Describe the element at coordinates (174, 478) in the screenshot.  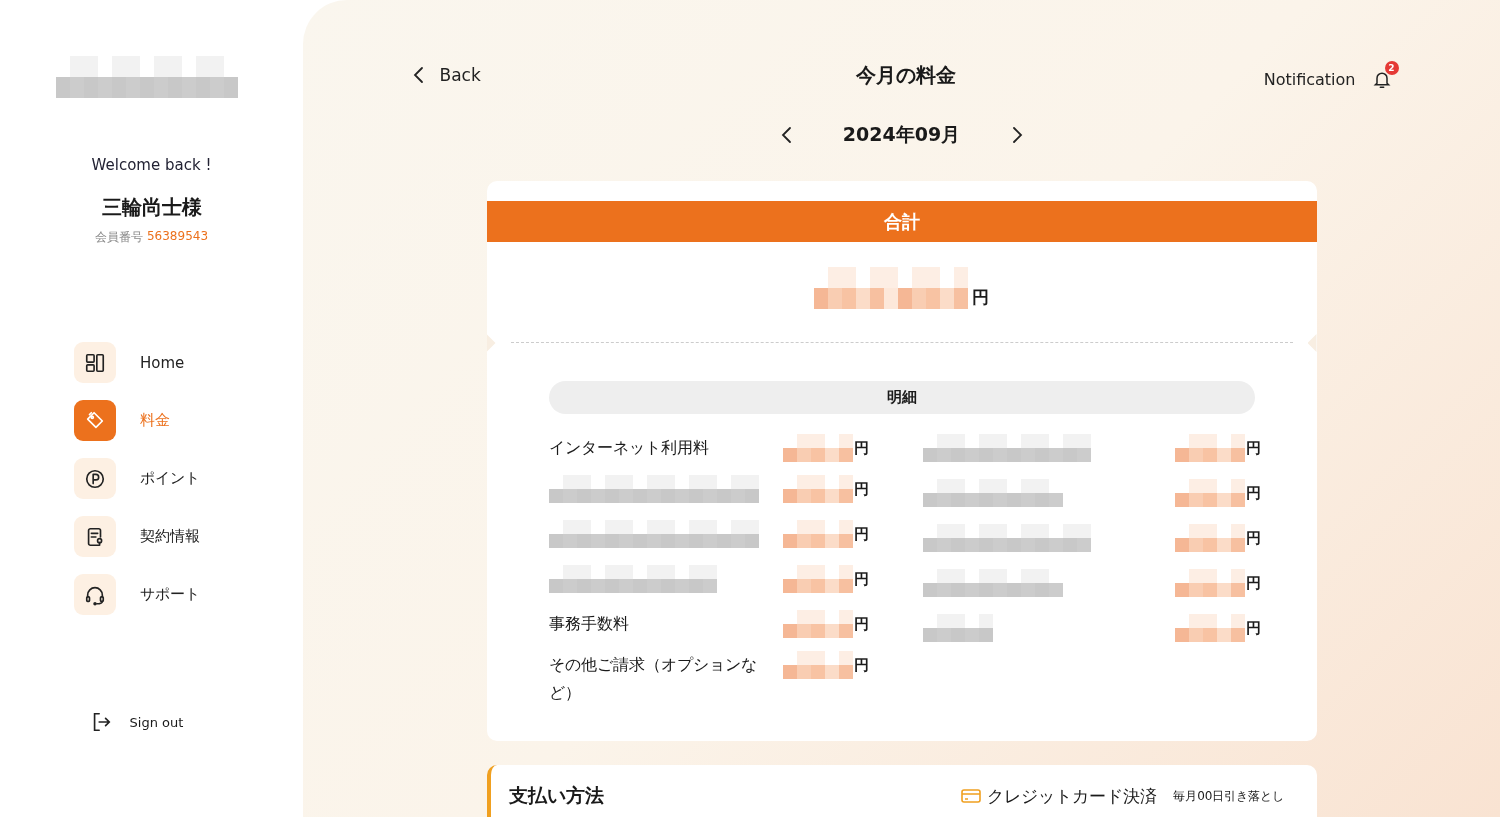
I see `nav-item: ポイント` at that location.